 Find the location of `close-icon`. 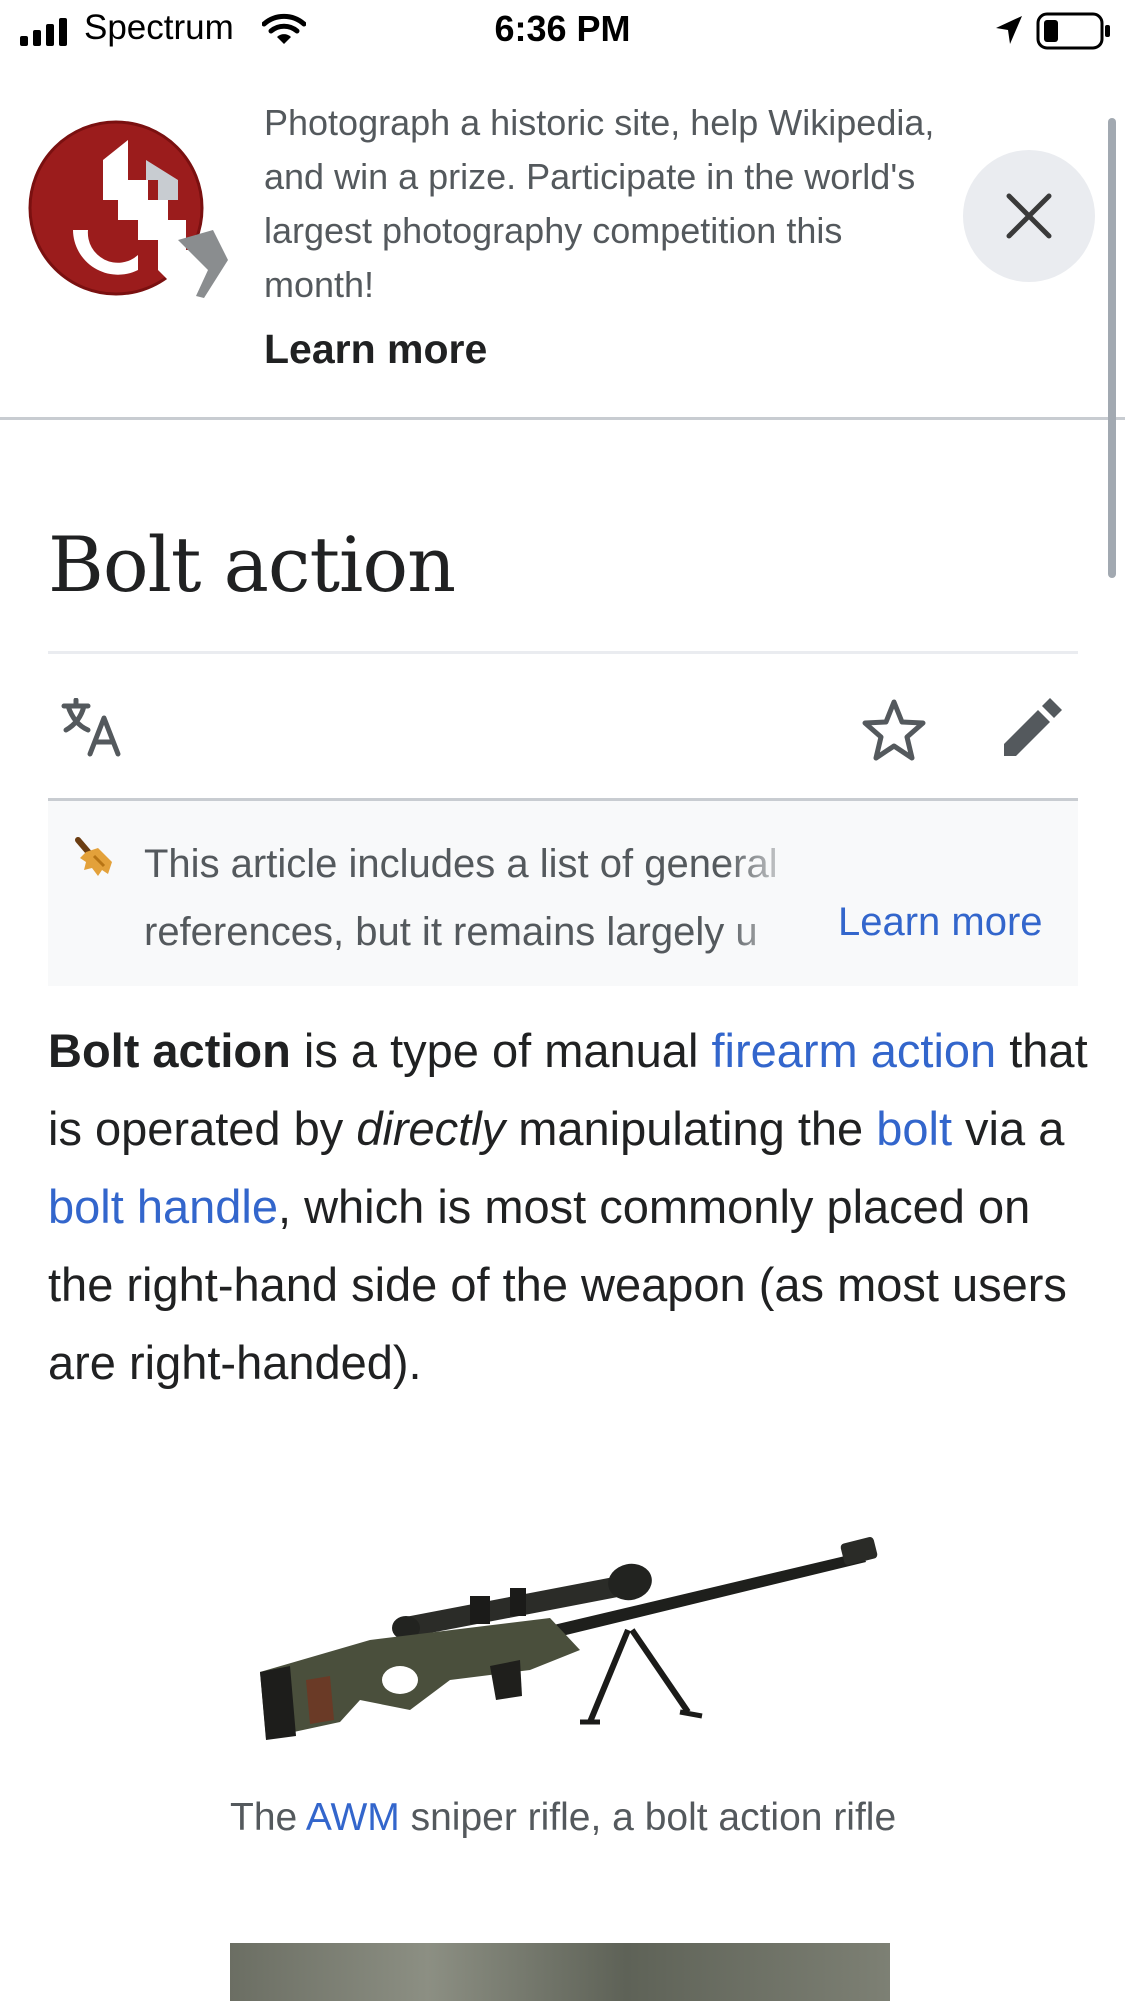

close-icon is located at coordinates (1029, 216).